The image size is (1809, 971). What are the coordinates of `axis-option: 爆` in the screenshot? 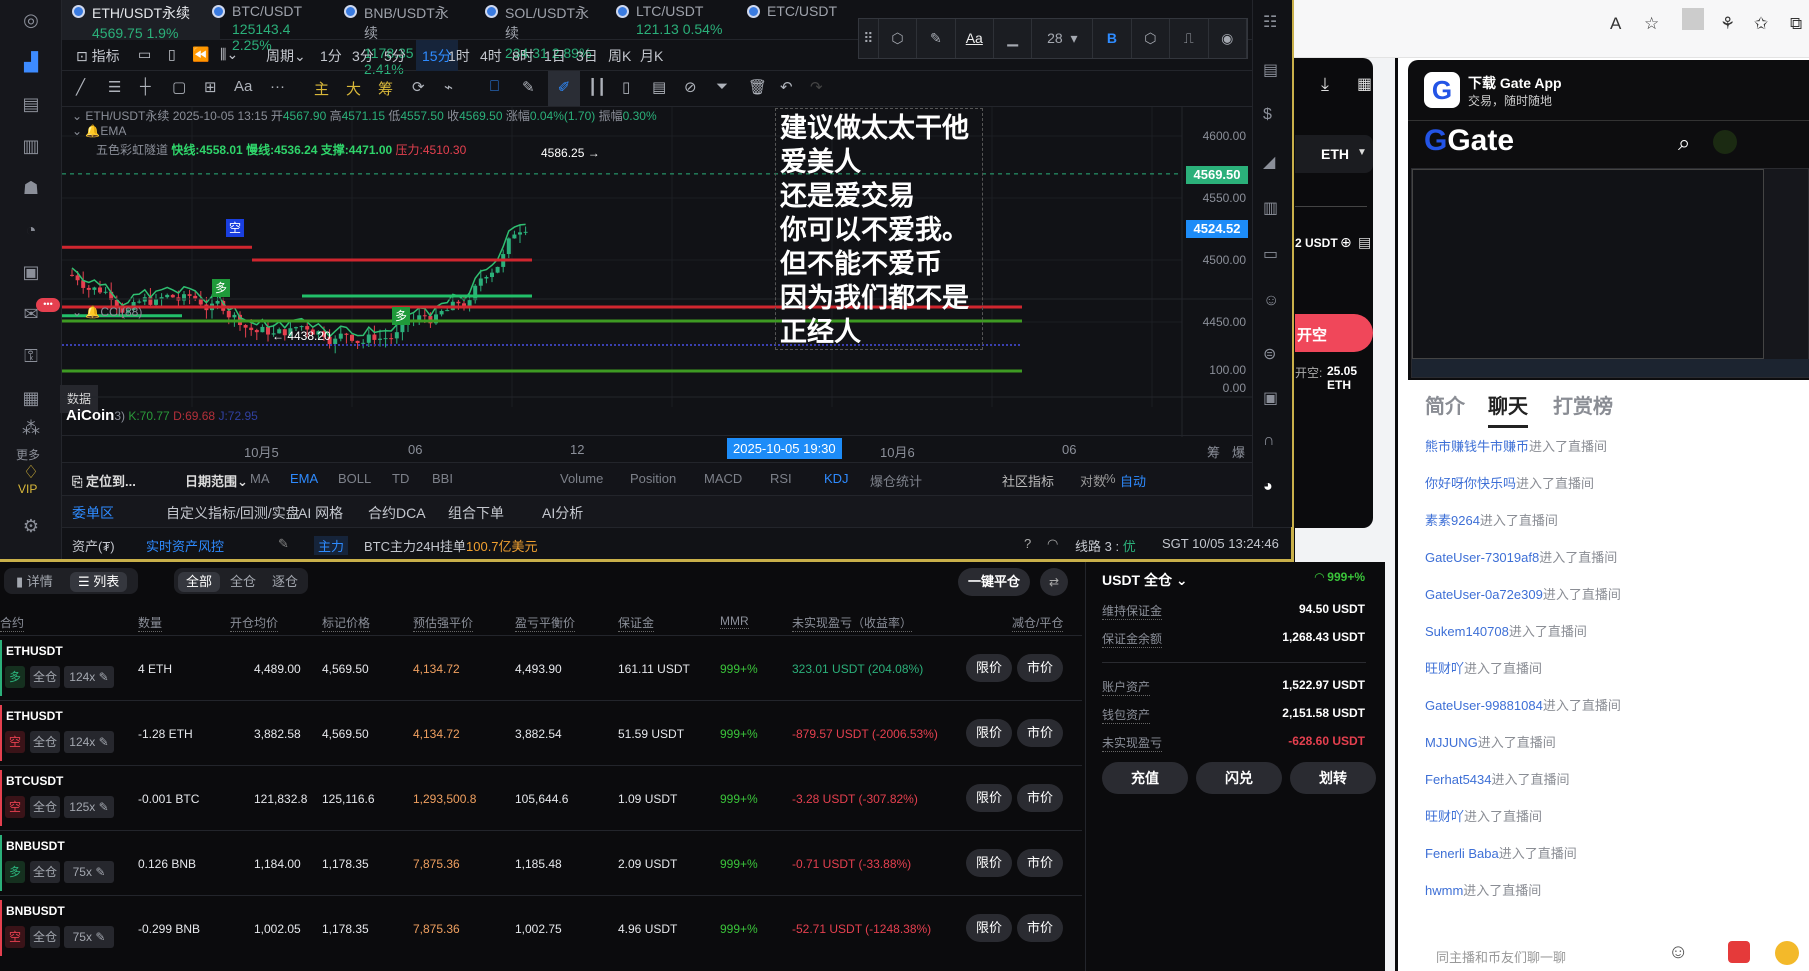 It's located at (1238, 451).